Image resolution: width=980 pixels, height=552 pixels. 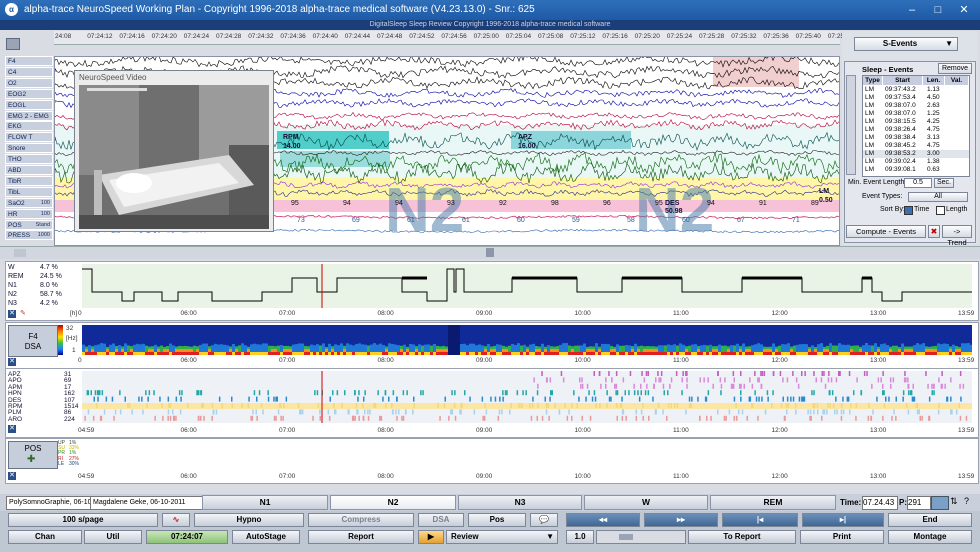 I want to click on channel-label: EMG 2 - EMG 1, so click(x=29, y=119).